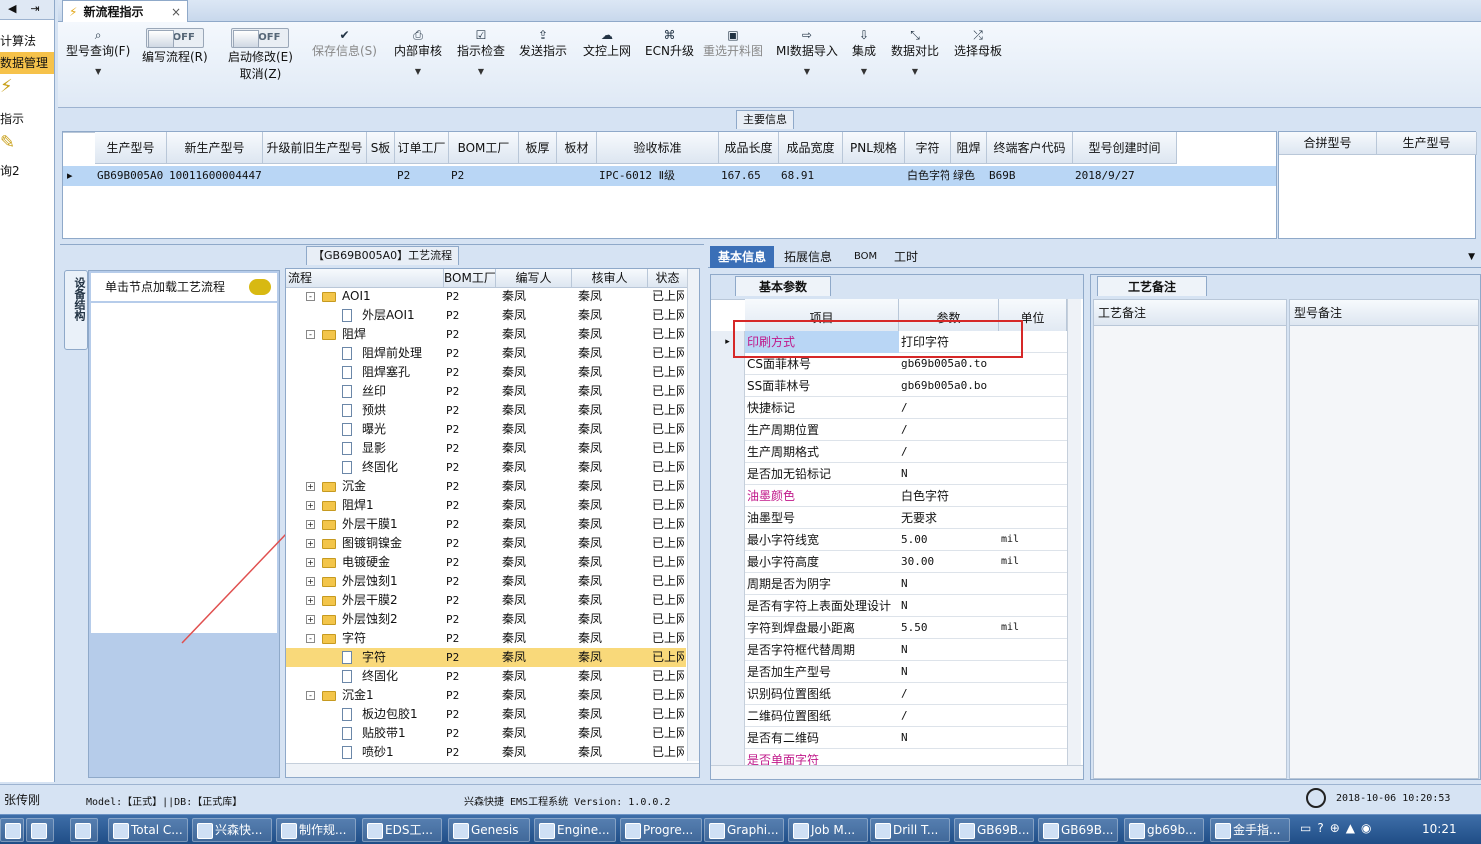 Image resolution: width=1481 pixels, height=844 pixels. I want to click on nav-item-query2: 询2, so click(27, 171).